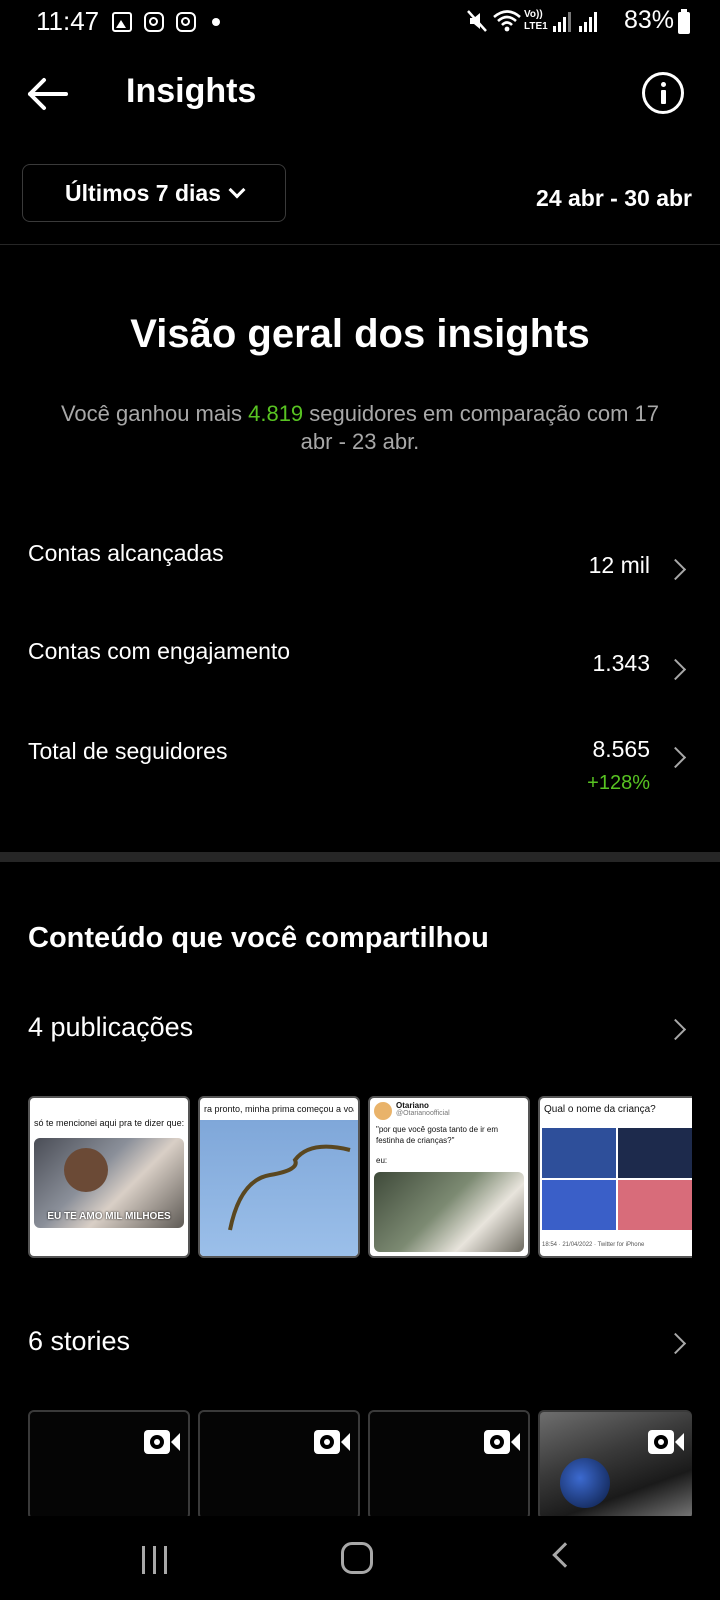 The height and width of the screenshot is (1600, 720). I want to click on metric-row-accounts-engaged: Contas com engajamento 1.343, so click(360, 668).